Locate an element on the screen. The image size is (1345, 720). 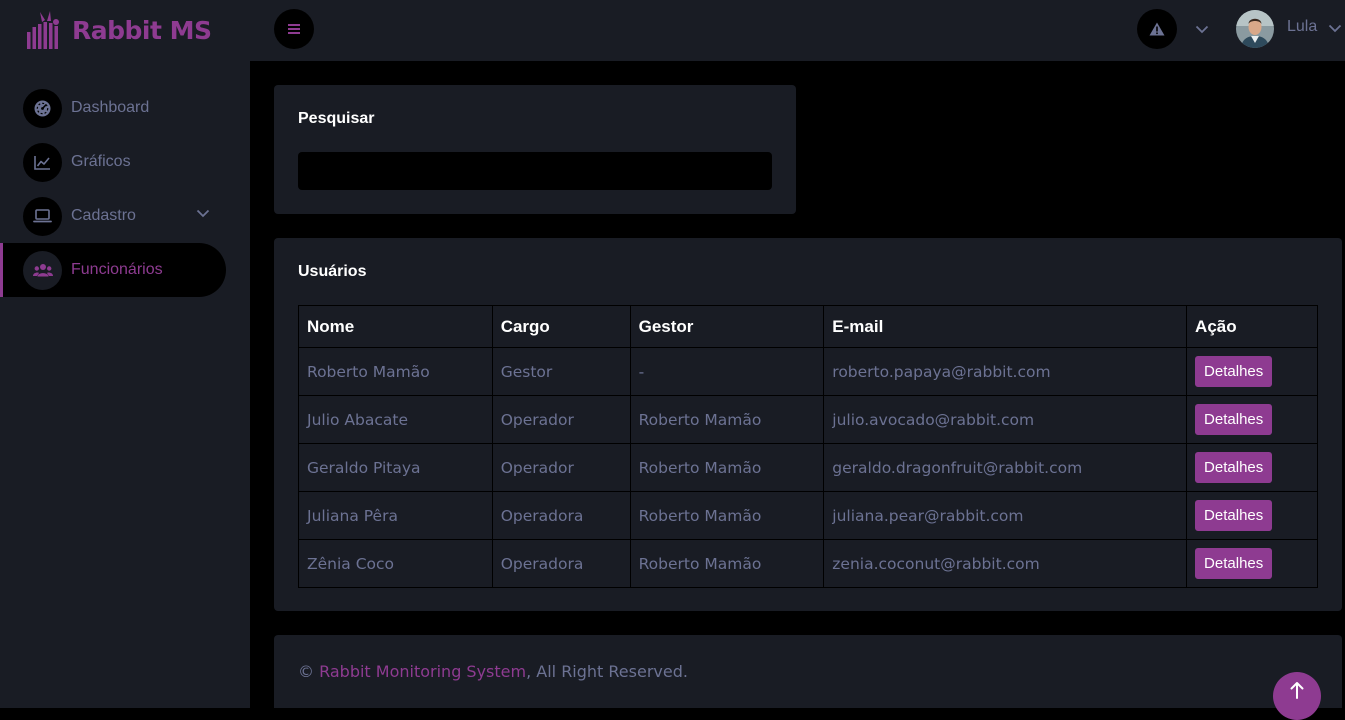
cell-email: juliana.pear@rabbit.com is located at coordinates (1005, 515).